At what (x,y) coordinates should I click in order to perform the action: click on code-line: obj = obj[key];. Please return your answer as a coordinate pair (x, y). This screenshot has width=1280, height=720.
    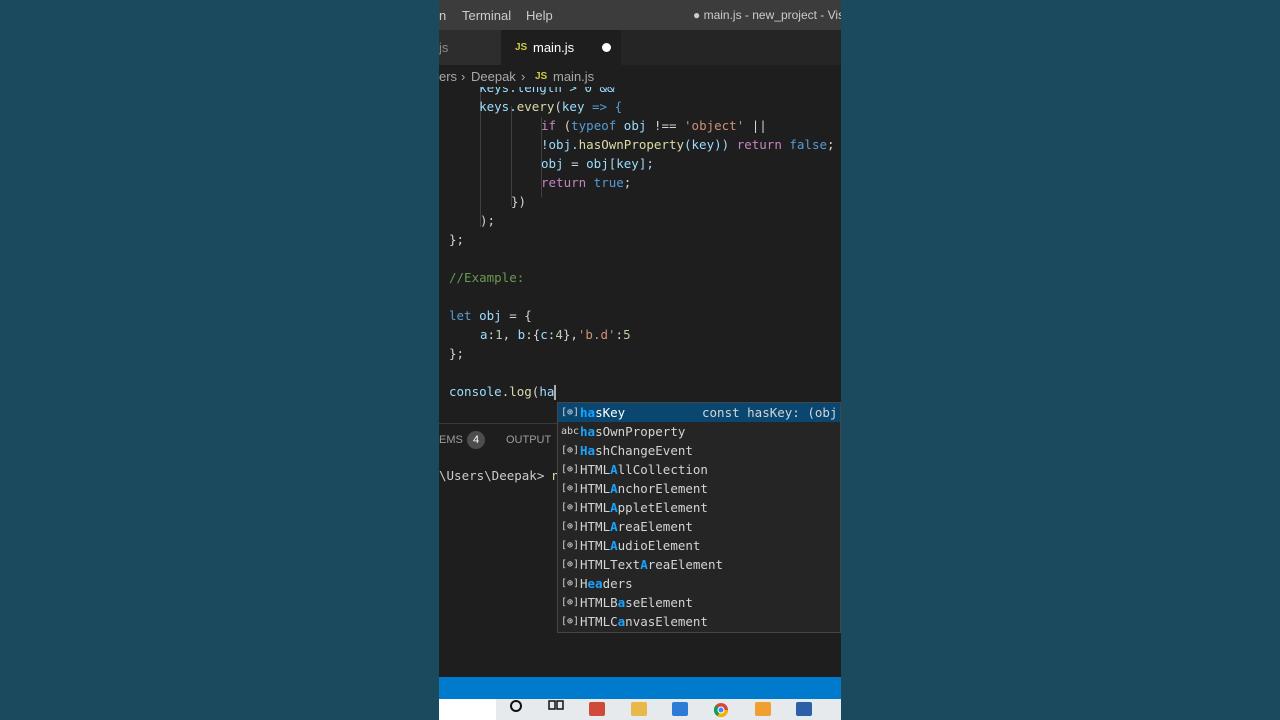
    Looking at the image, I should click on (597, 163).